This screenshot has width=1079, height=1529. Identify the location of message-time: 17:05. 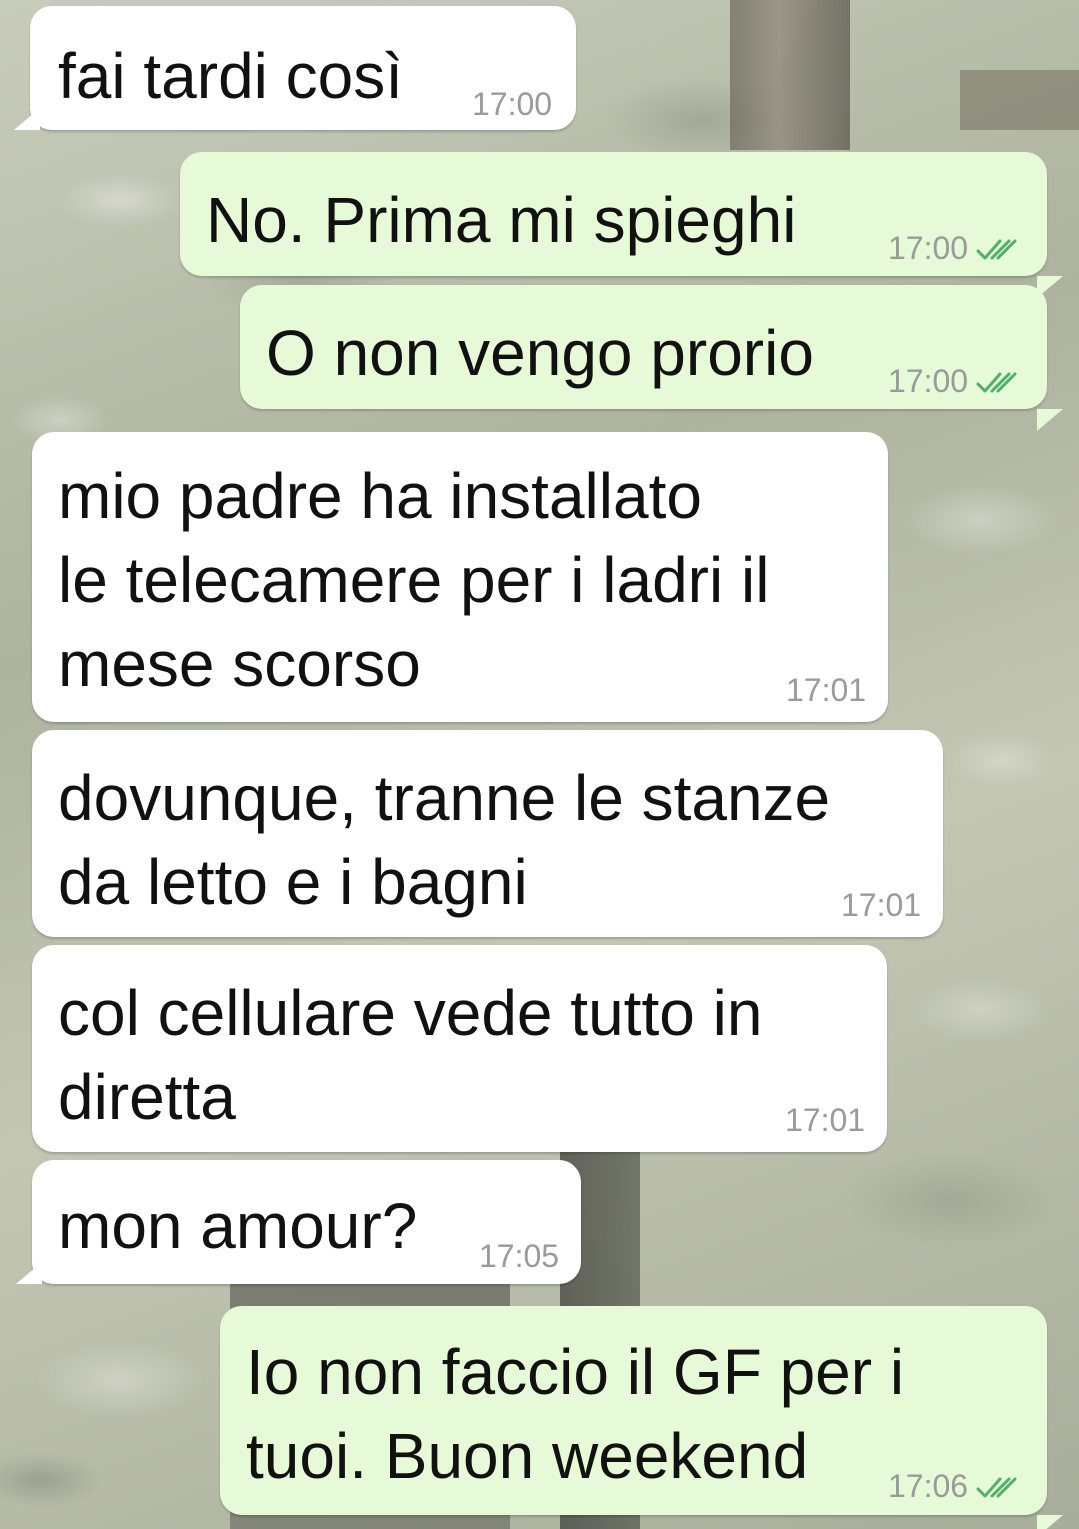
(519, 1256).